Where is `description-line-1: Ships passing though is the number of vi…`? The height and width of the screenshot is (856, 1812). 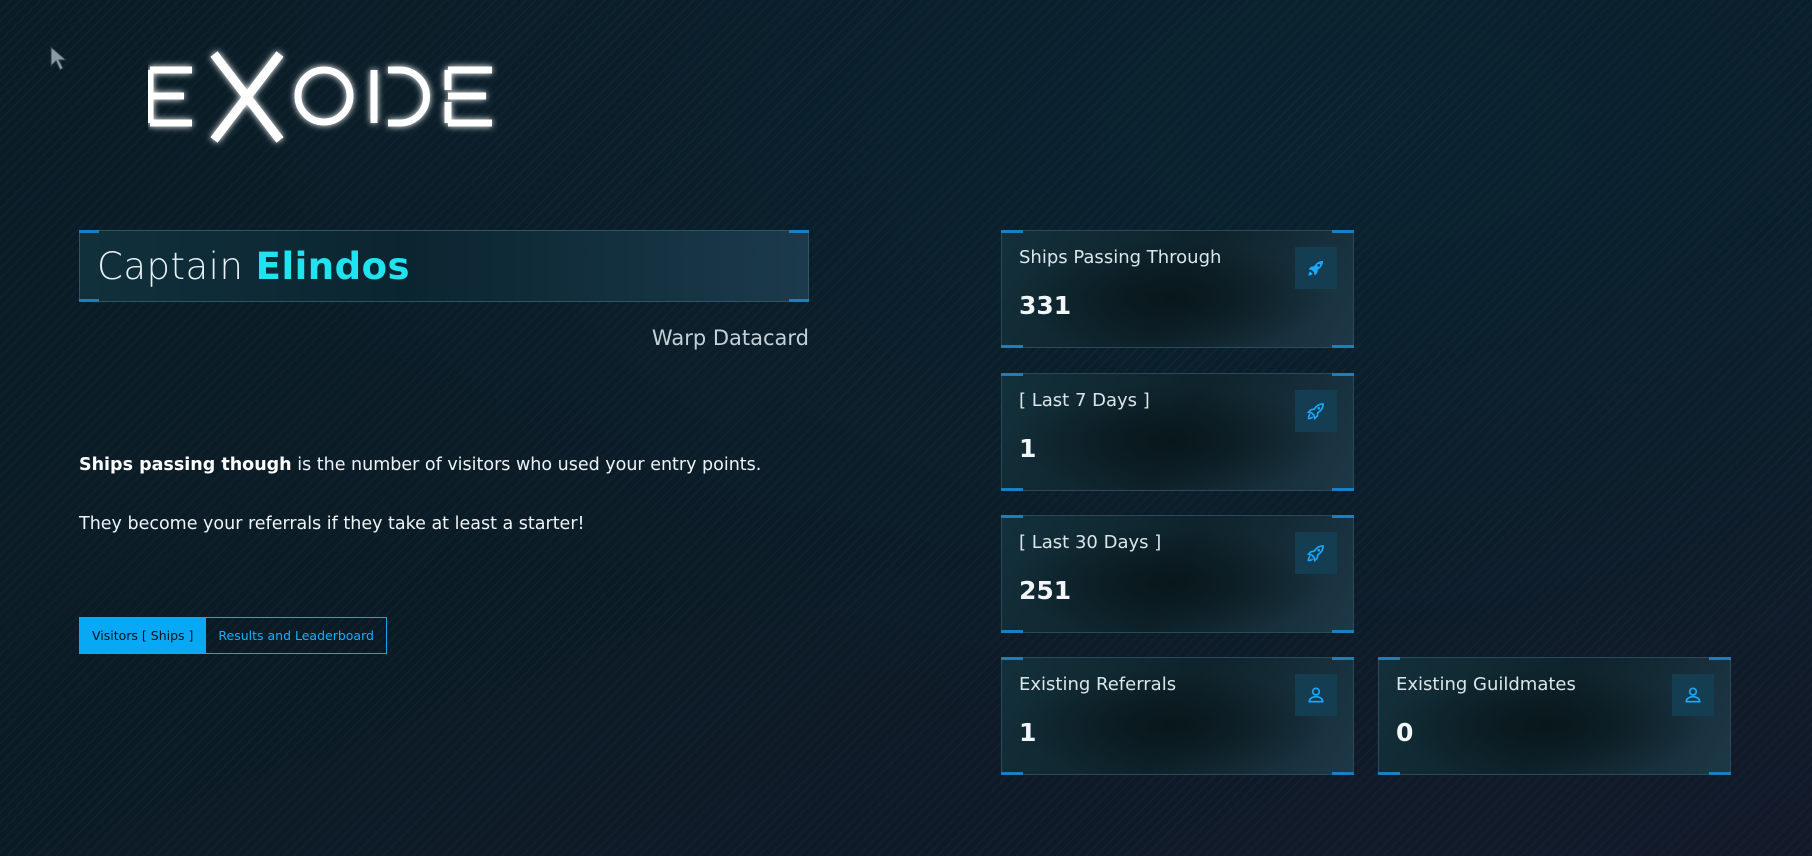
description-line-1: Ships passing though is the number of vi… is located at coordinates (459, 465).